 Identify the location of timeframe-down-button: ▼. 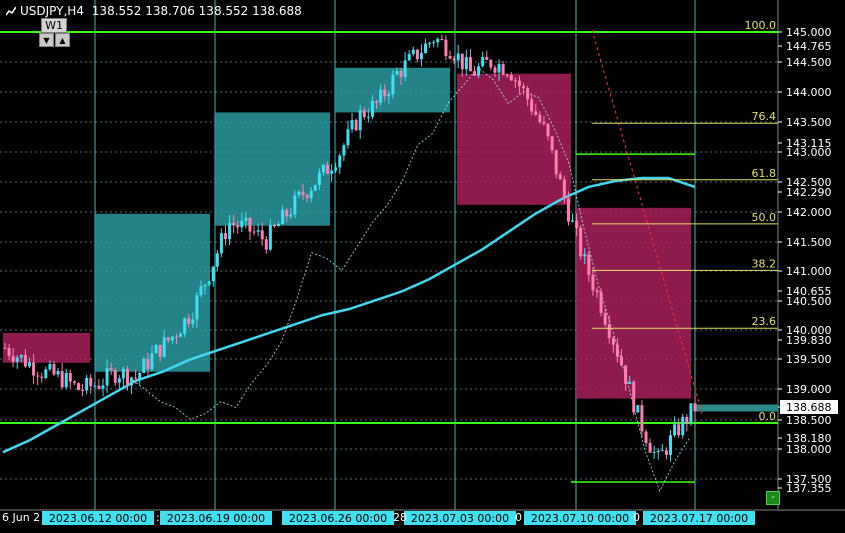
(46, 40).